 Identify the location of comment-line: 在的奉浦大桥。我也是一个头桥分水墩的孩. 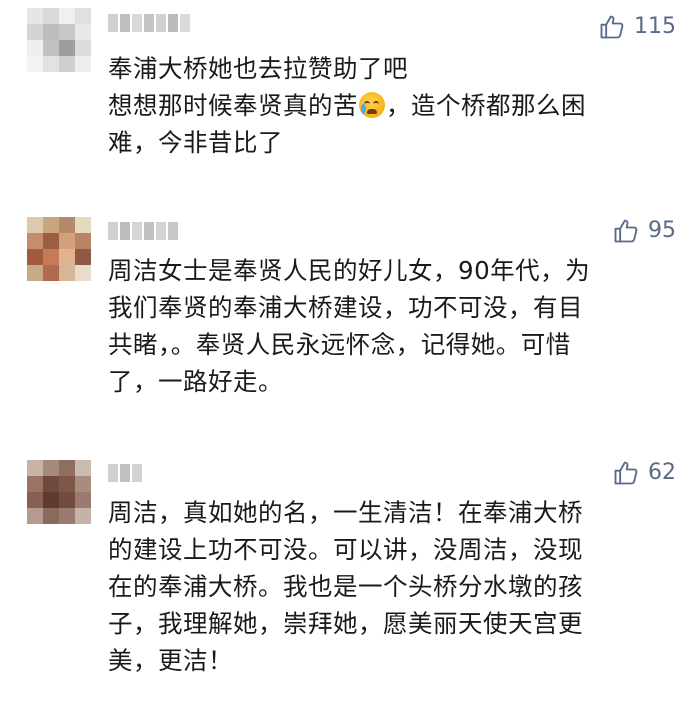
(345, 586).